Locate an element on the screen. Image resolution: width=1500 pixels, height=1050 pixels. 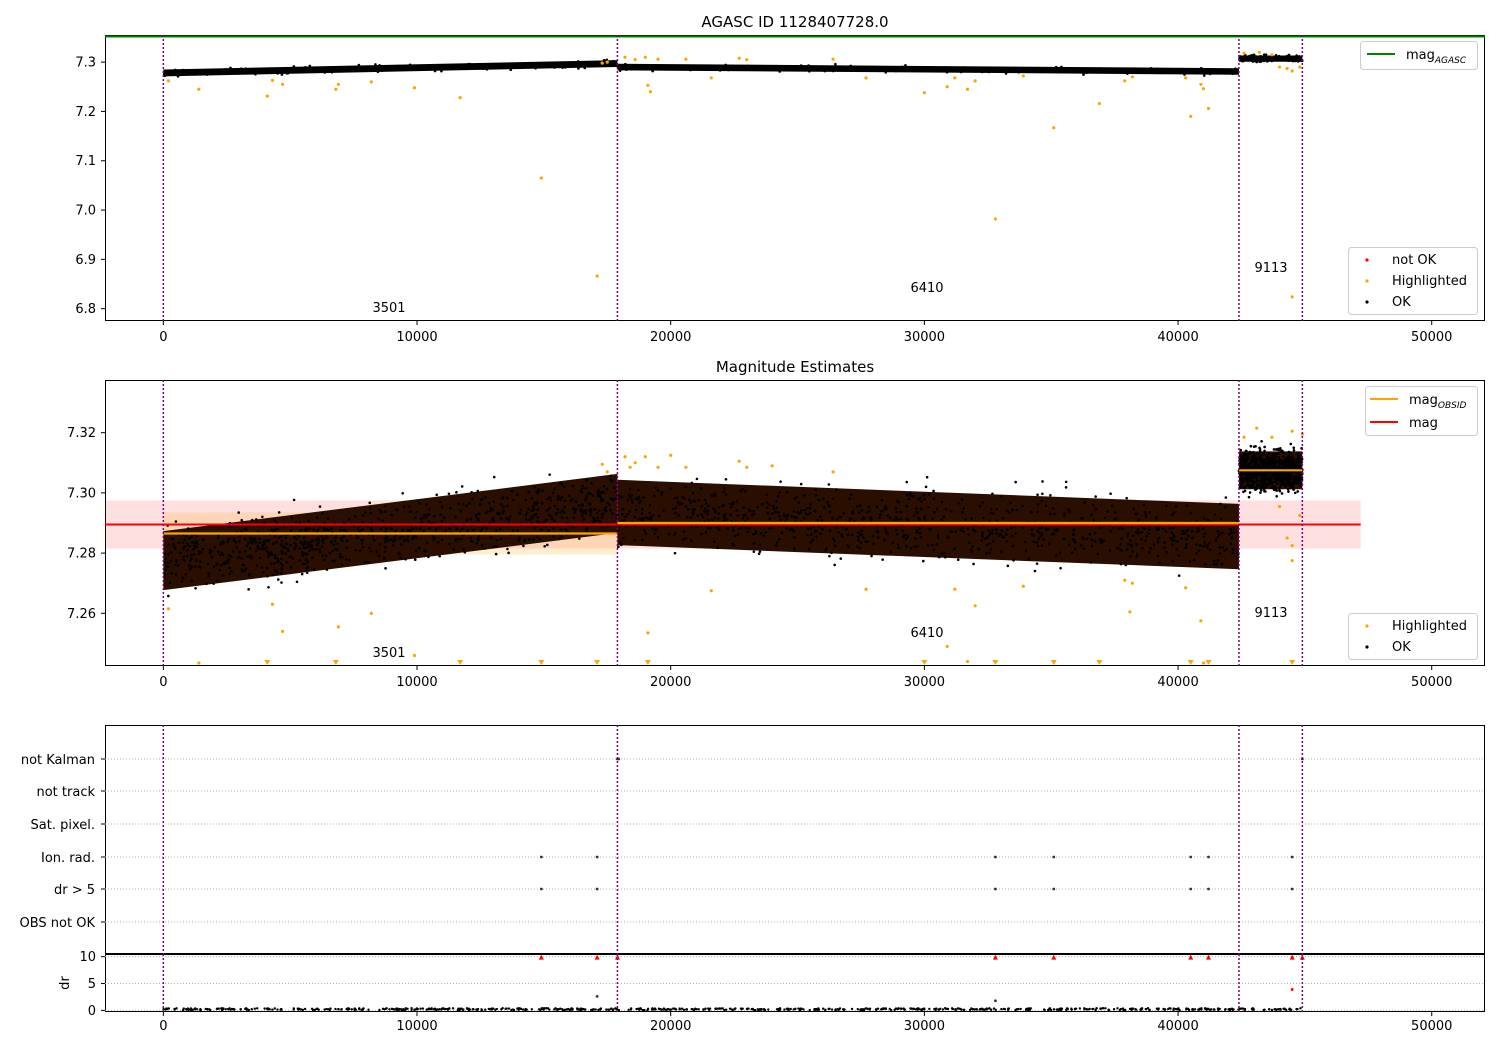
panel-agasc-title: AGASC ID 1128407728.0 is located at coordinates (794, 22).